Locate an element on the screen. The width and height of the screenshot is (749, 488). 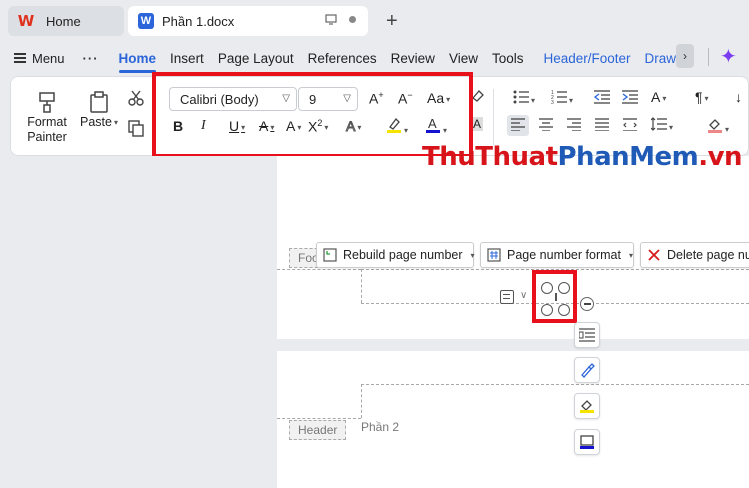
format-painter-icon is located at coordinates (47, 103).